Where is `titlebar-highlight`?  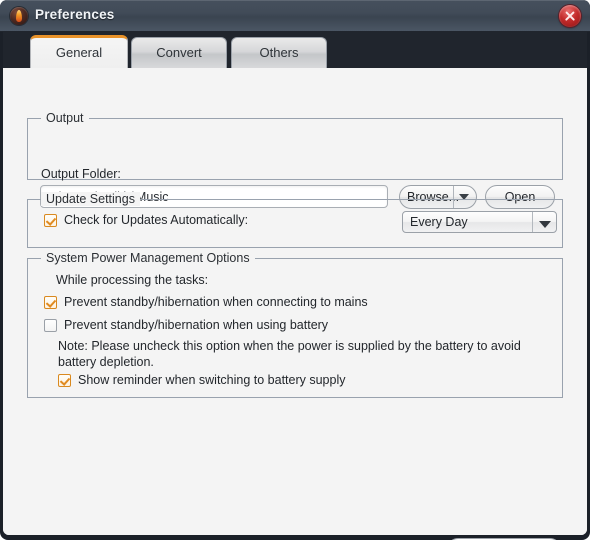
titlebar-highlight is located at coordinates (295, 0).